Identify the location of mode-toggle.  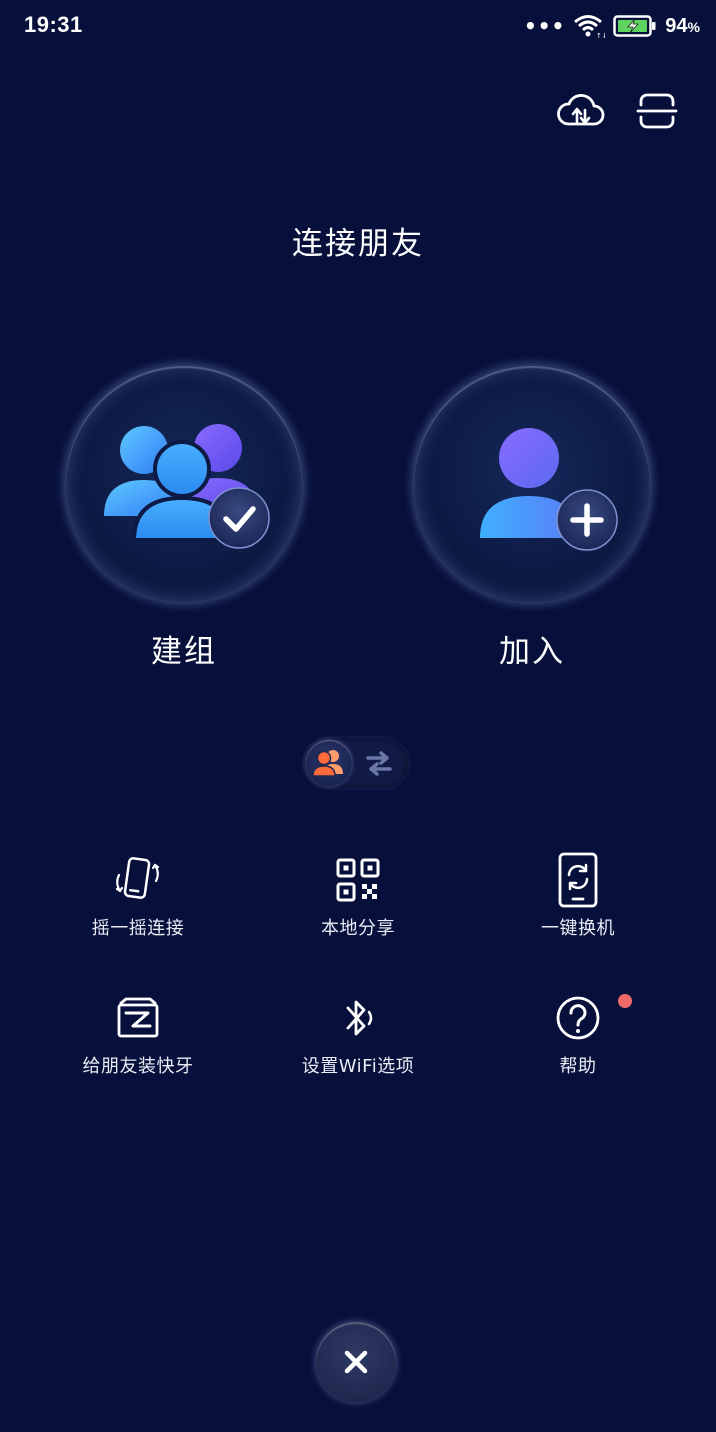
(356, 763).